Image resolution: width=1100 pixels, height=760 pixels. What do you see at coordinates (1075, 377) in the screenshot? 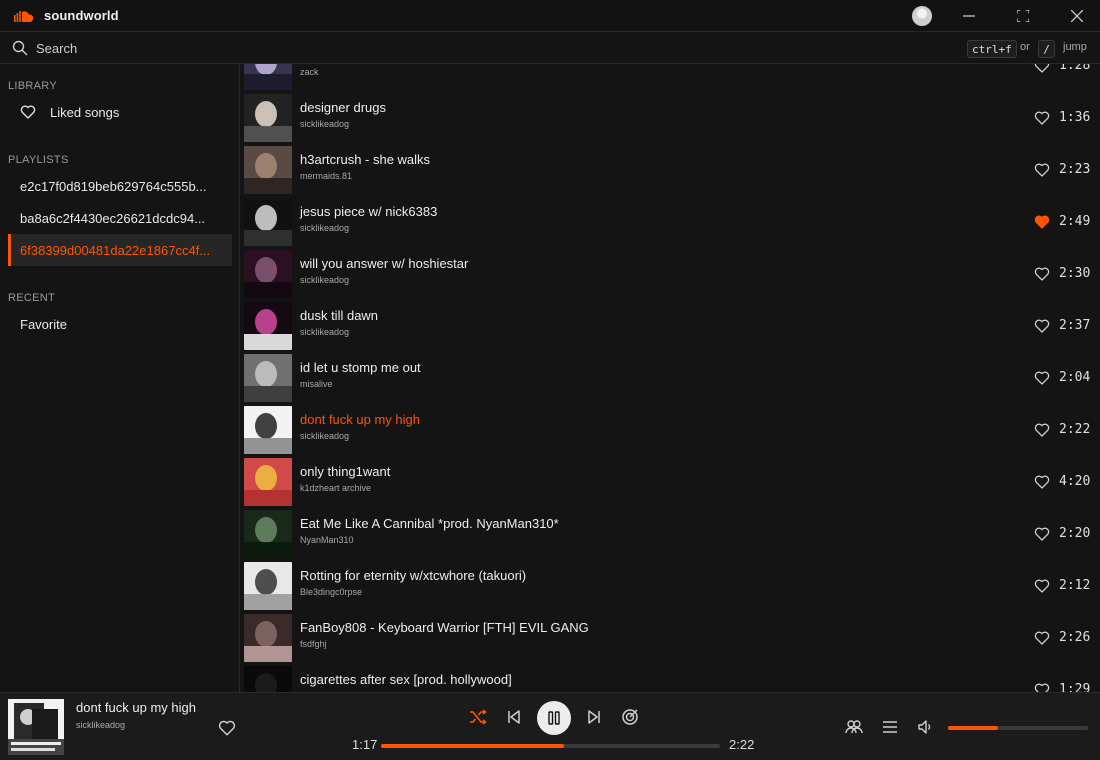
I see `track-duration: 2:04` at bounding box center [1075, 377].